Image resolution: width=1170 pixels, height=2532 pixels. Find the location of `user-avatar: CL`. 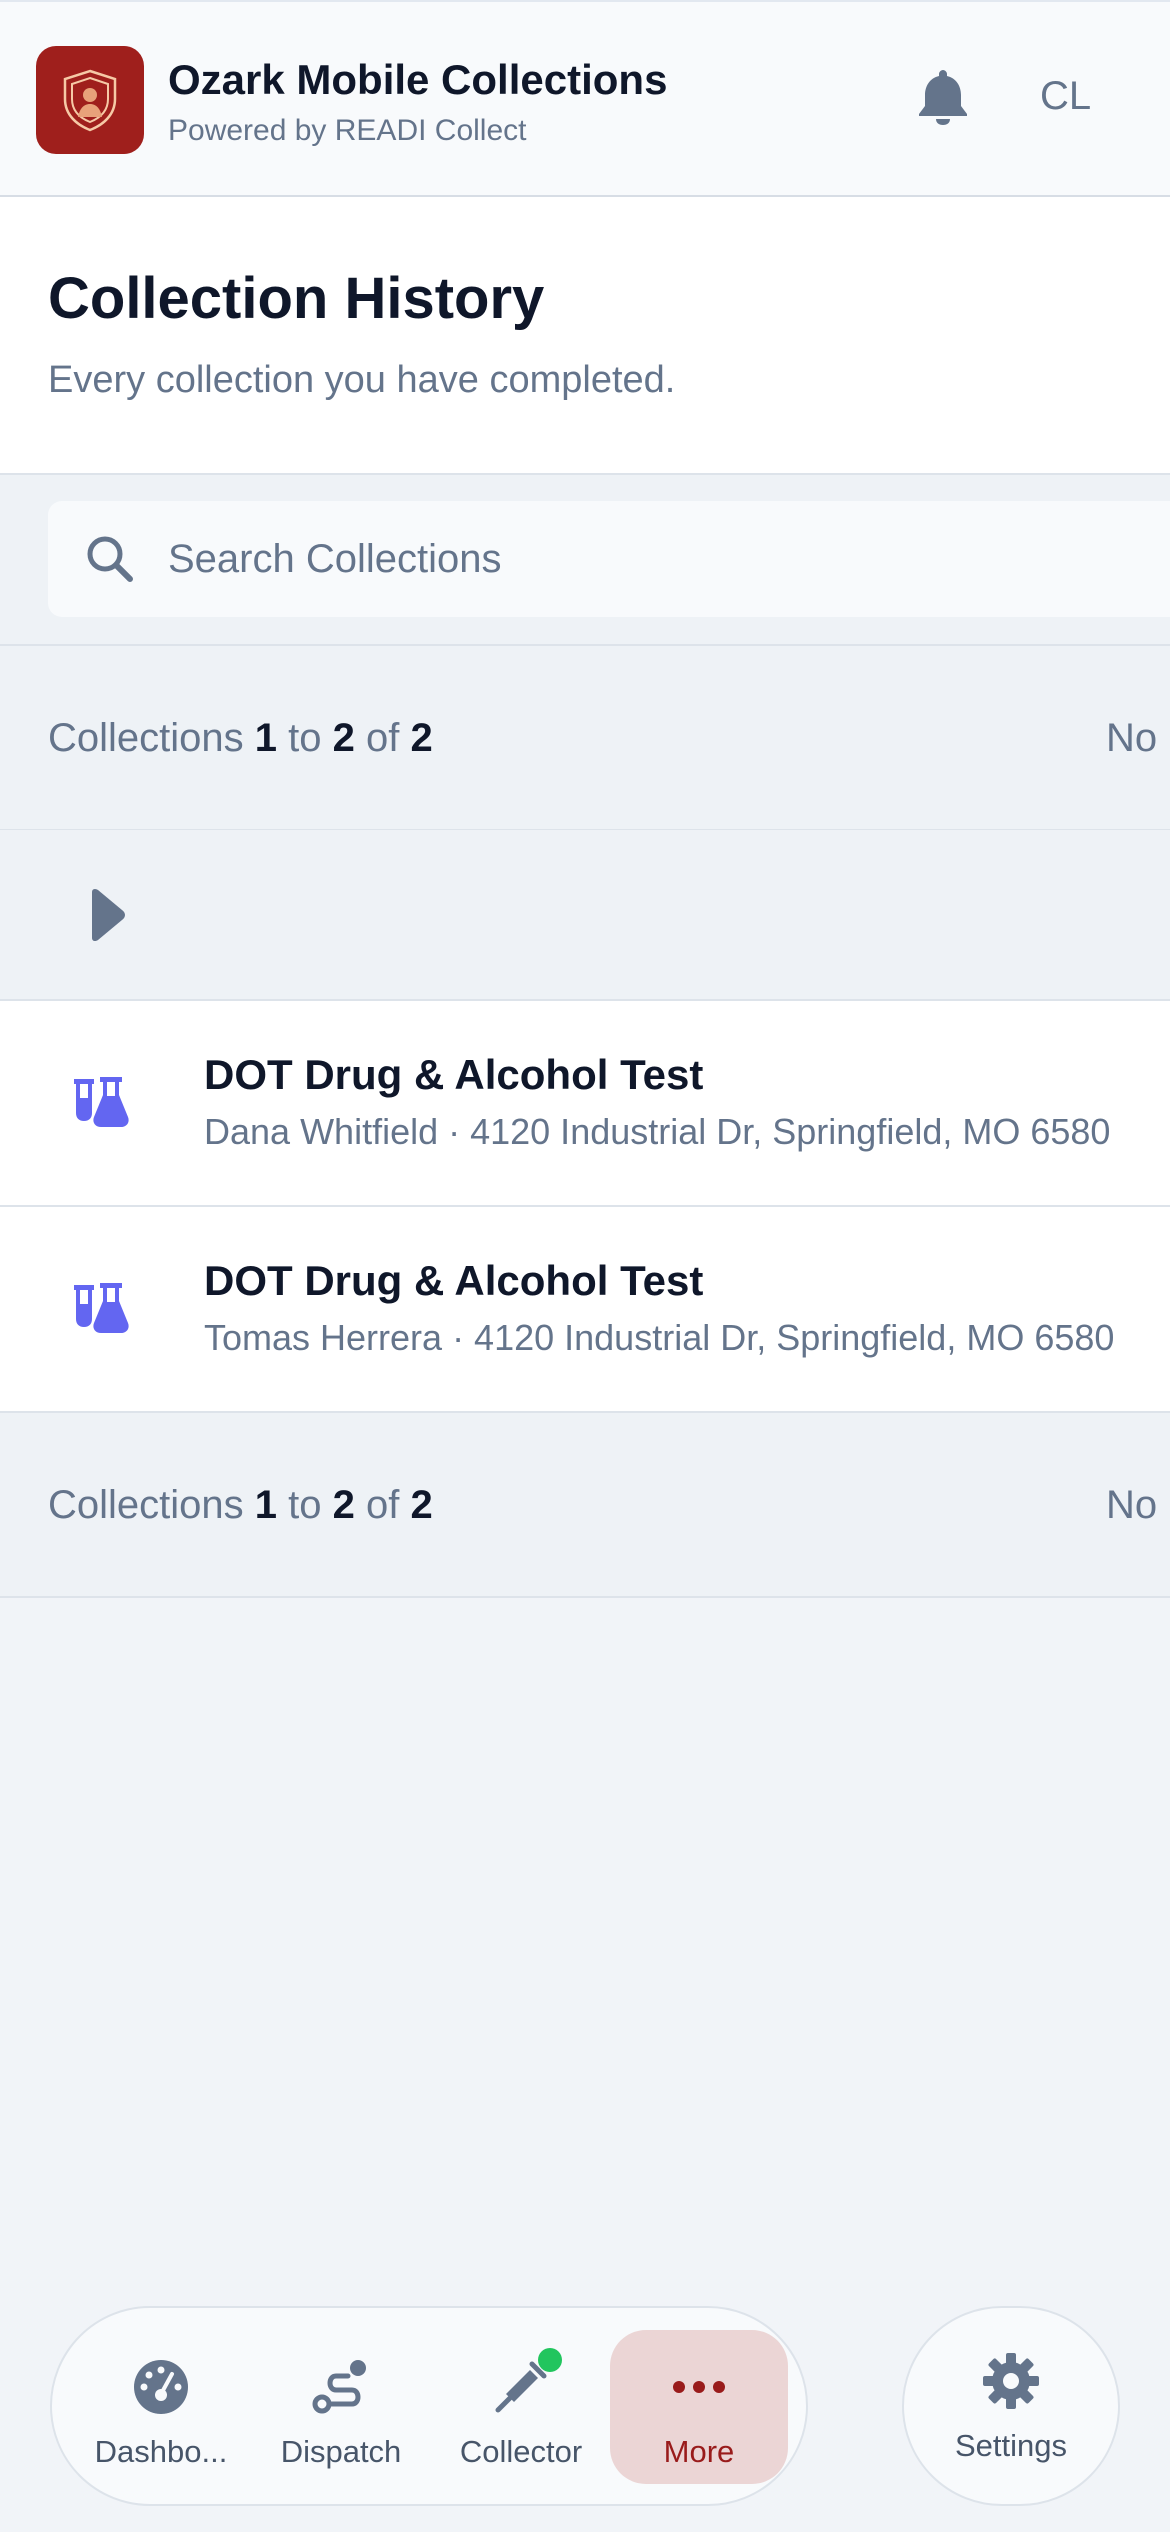

user-avatar: CL is located at coordinates (1065, 96).